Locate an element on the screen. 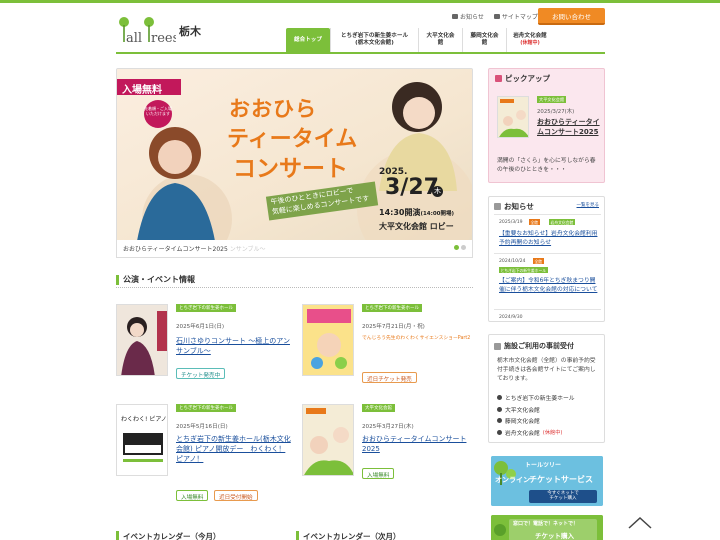 The image size is (720, 540). pickup-photo is located at coordinates (513, 117).